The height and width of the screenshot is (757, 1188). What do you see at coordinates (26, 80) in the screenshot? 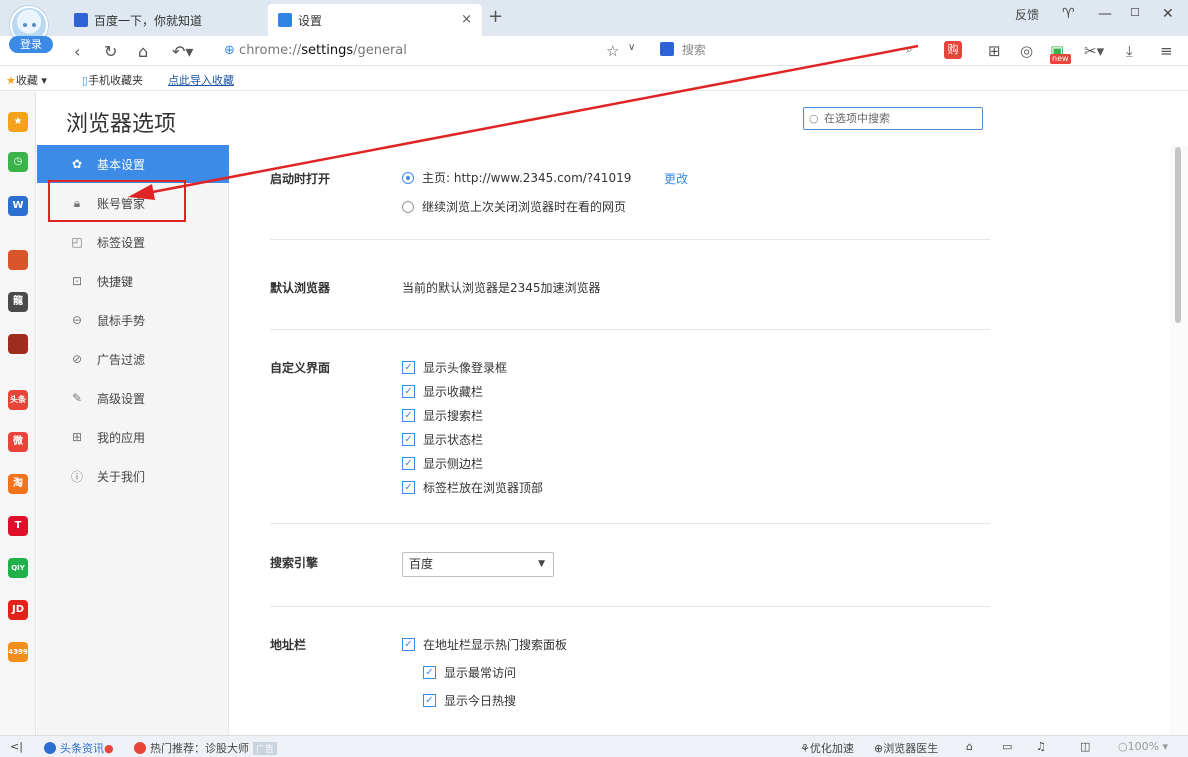
I see `favorites-menu: ★收藏 ▾` at bounding box center [26, 80].